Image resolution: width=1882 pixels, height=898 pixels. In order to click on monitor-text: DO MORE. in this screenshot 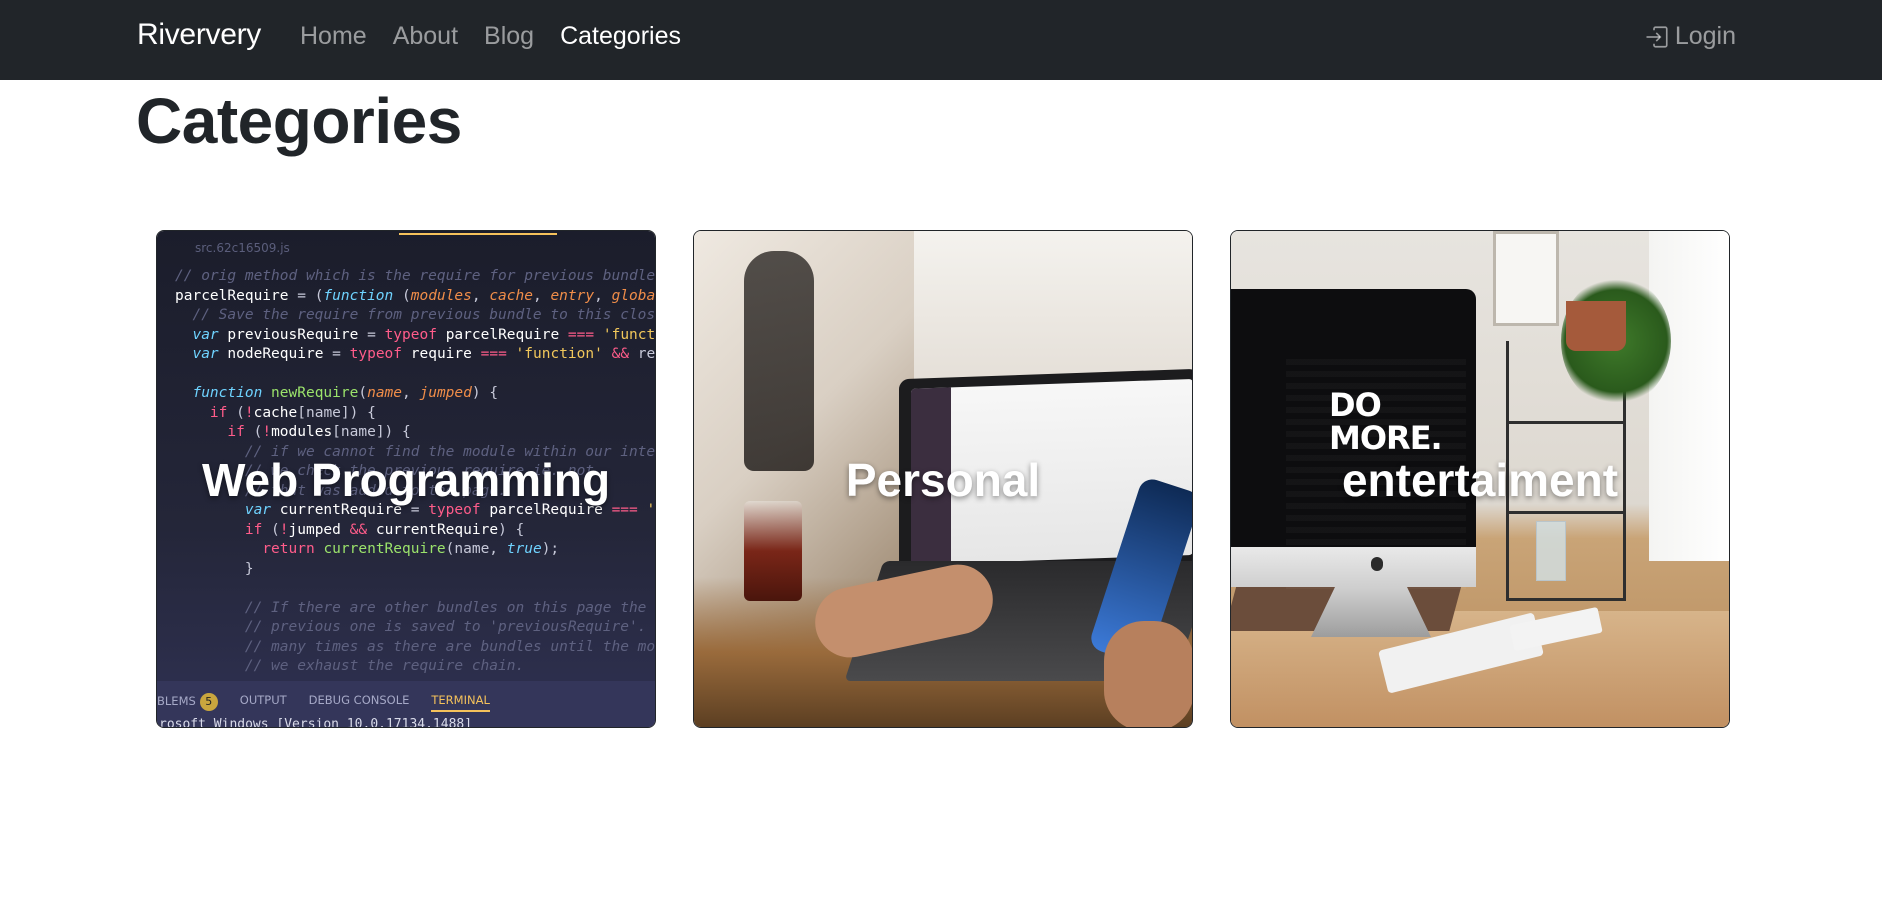, I will do `click(1386, 421)`.